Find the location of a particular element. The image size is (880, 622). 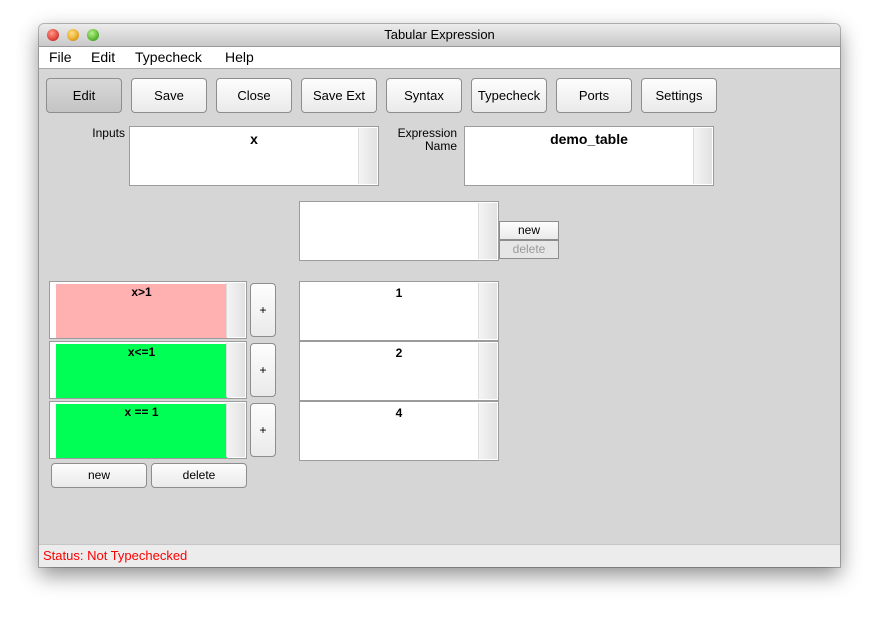

condition-fill: x == 1 is located at coordinates (141, 431).